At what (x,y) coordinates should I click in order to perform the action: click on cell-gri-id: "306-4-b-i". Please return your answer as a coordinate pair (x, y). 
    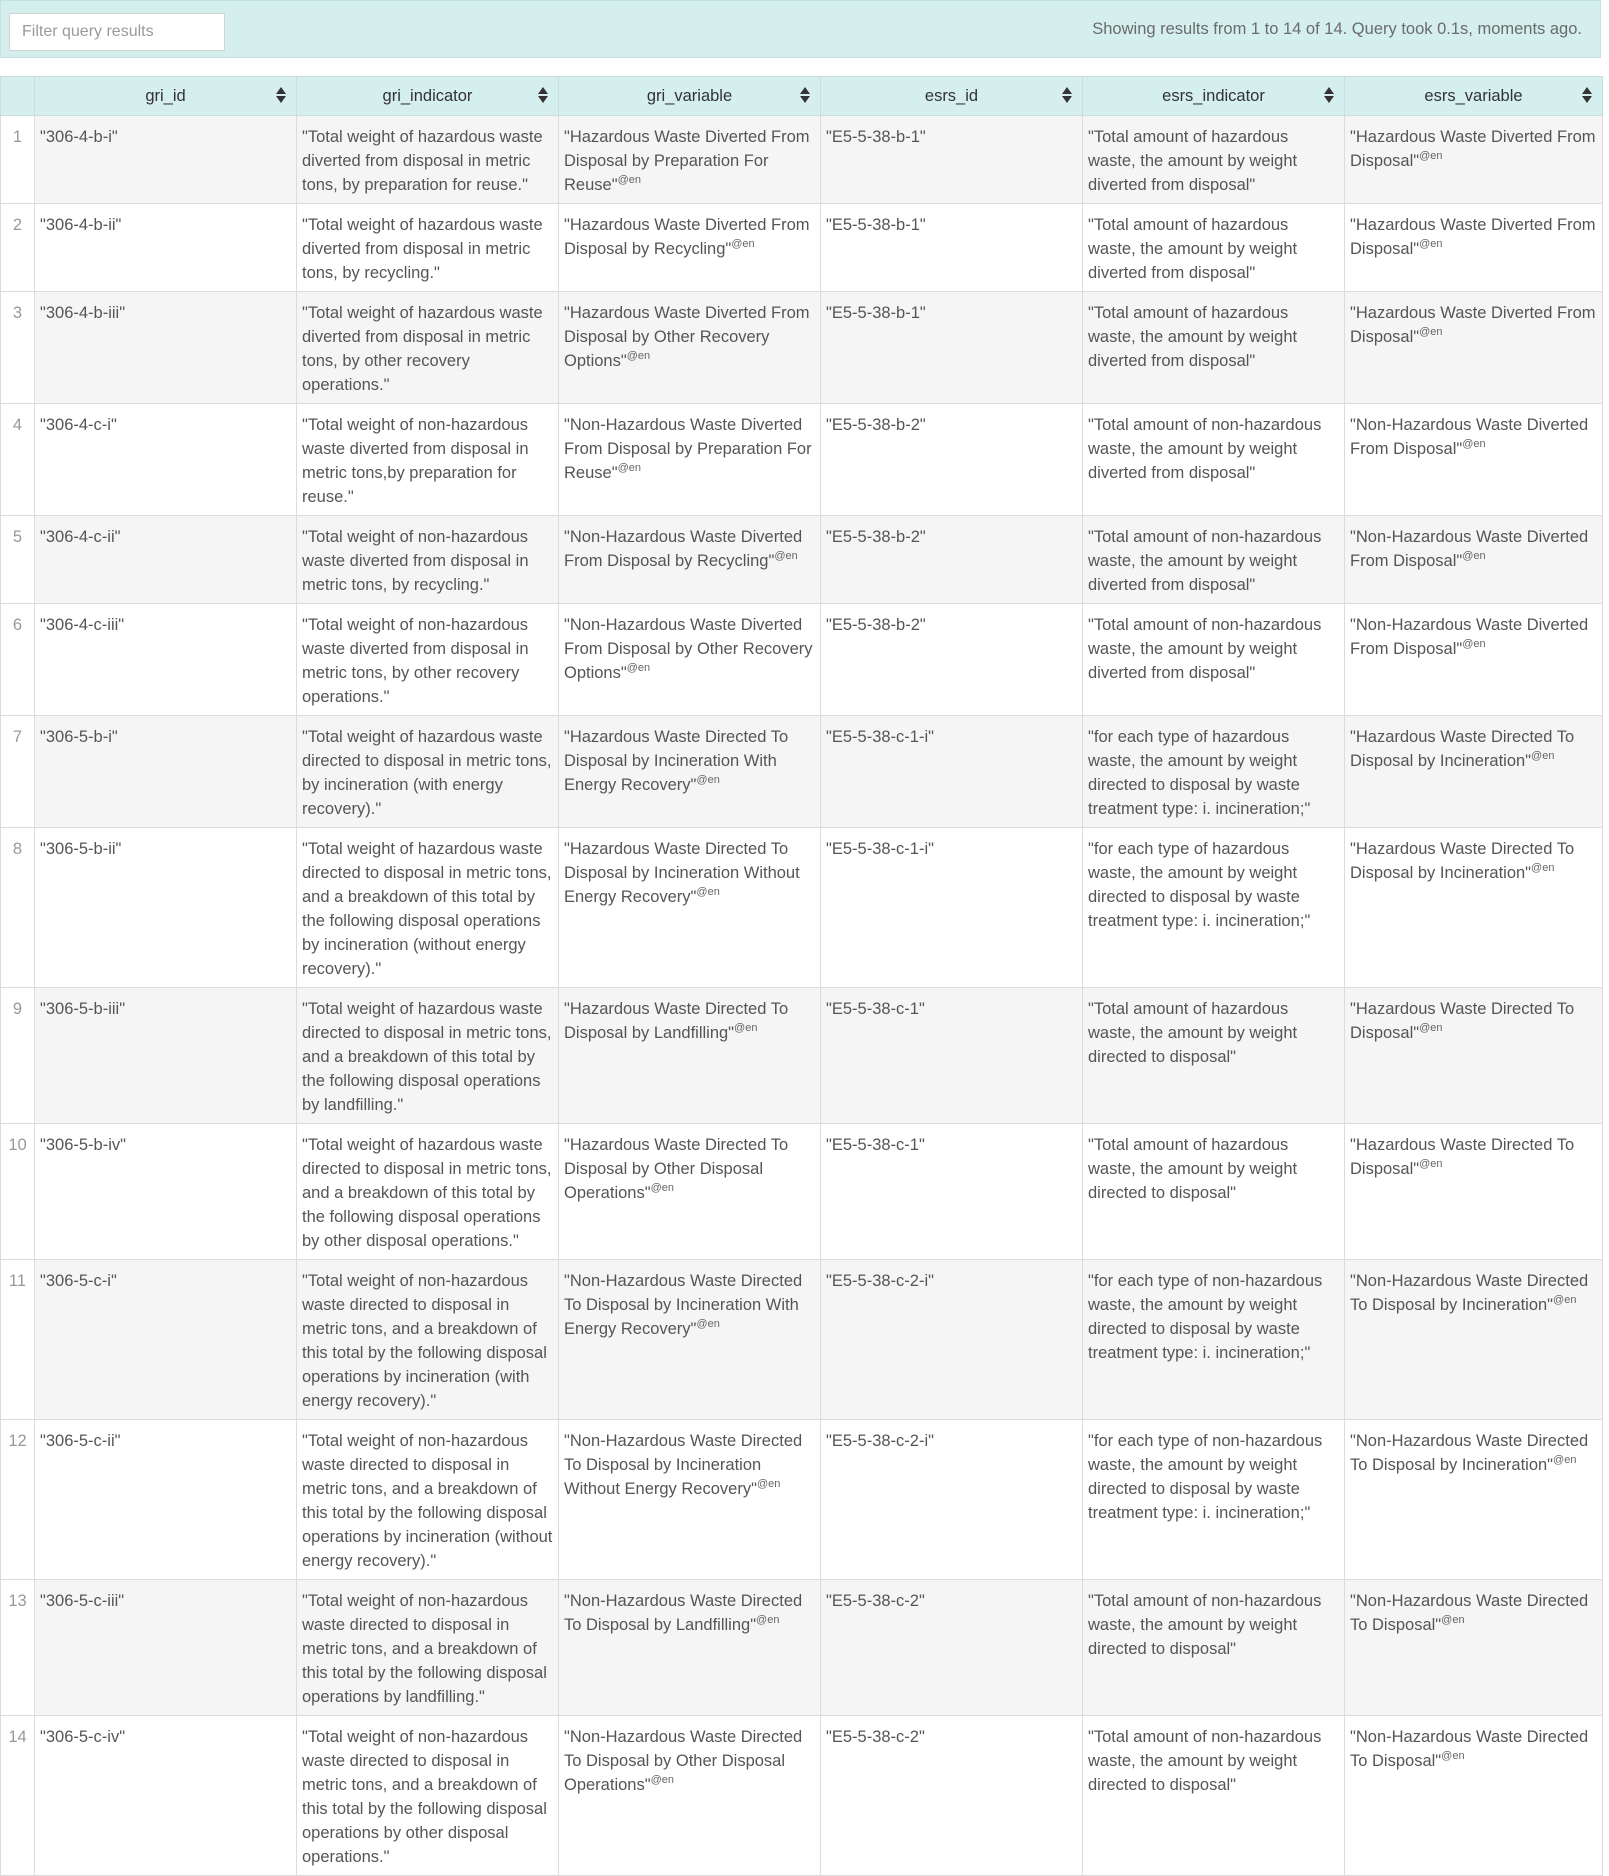
    Looking at the image, I should click on (165, 159).